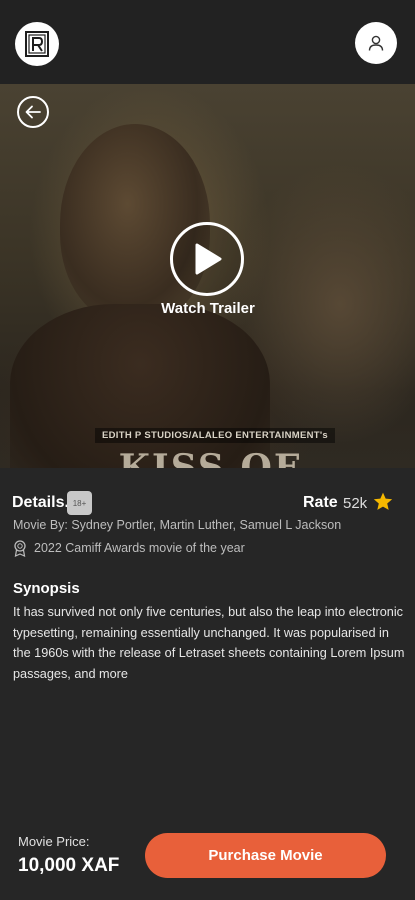  Describe the element at coordinates (140, 386) in the screenshot. I see `poster-figure-body` at that location.